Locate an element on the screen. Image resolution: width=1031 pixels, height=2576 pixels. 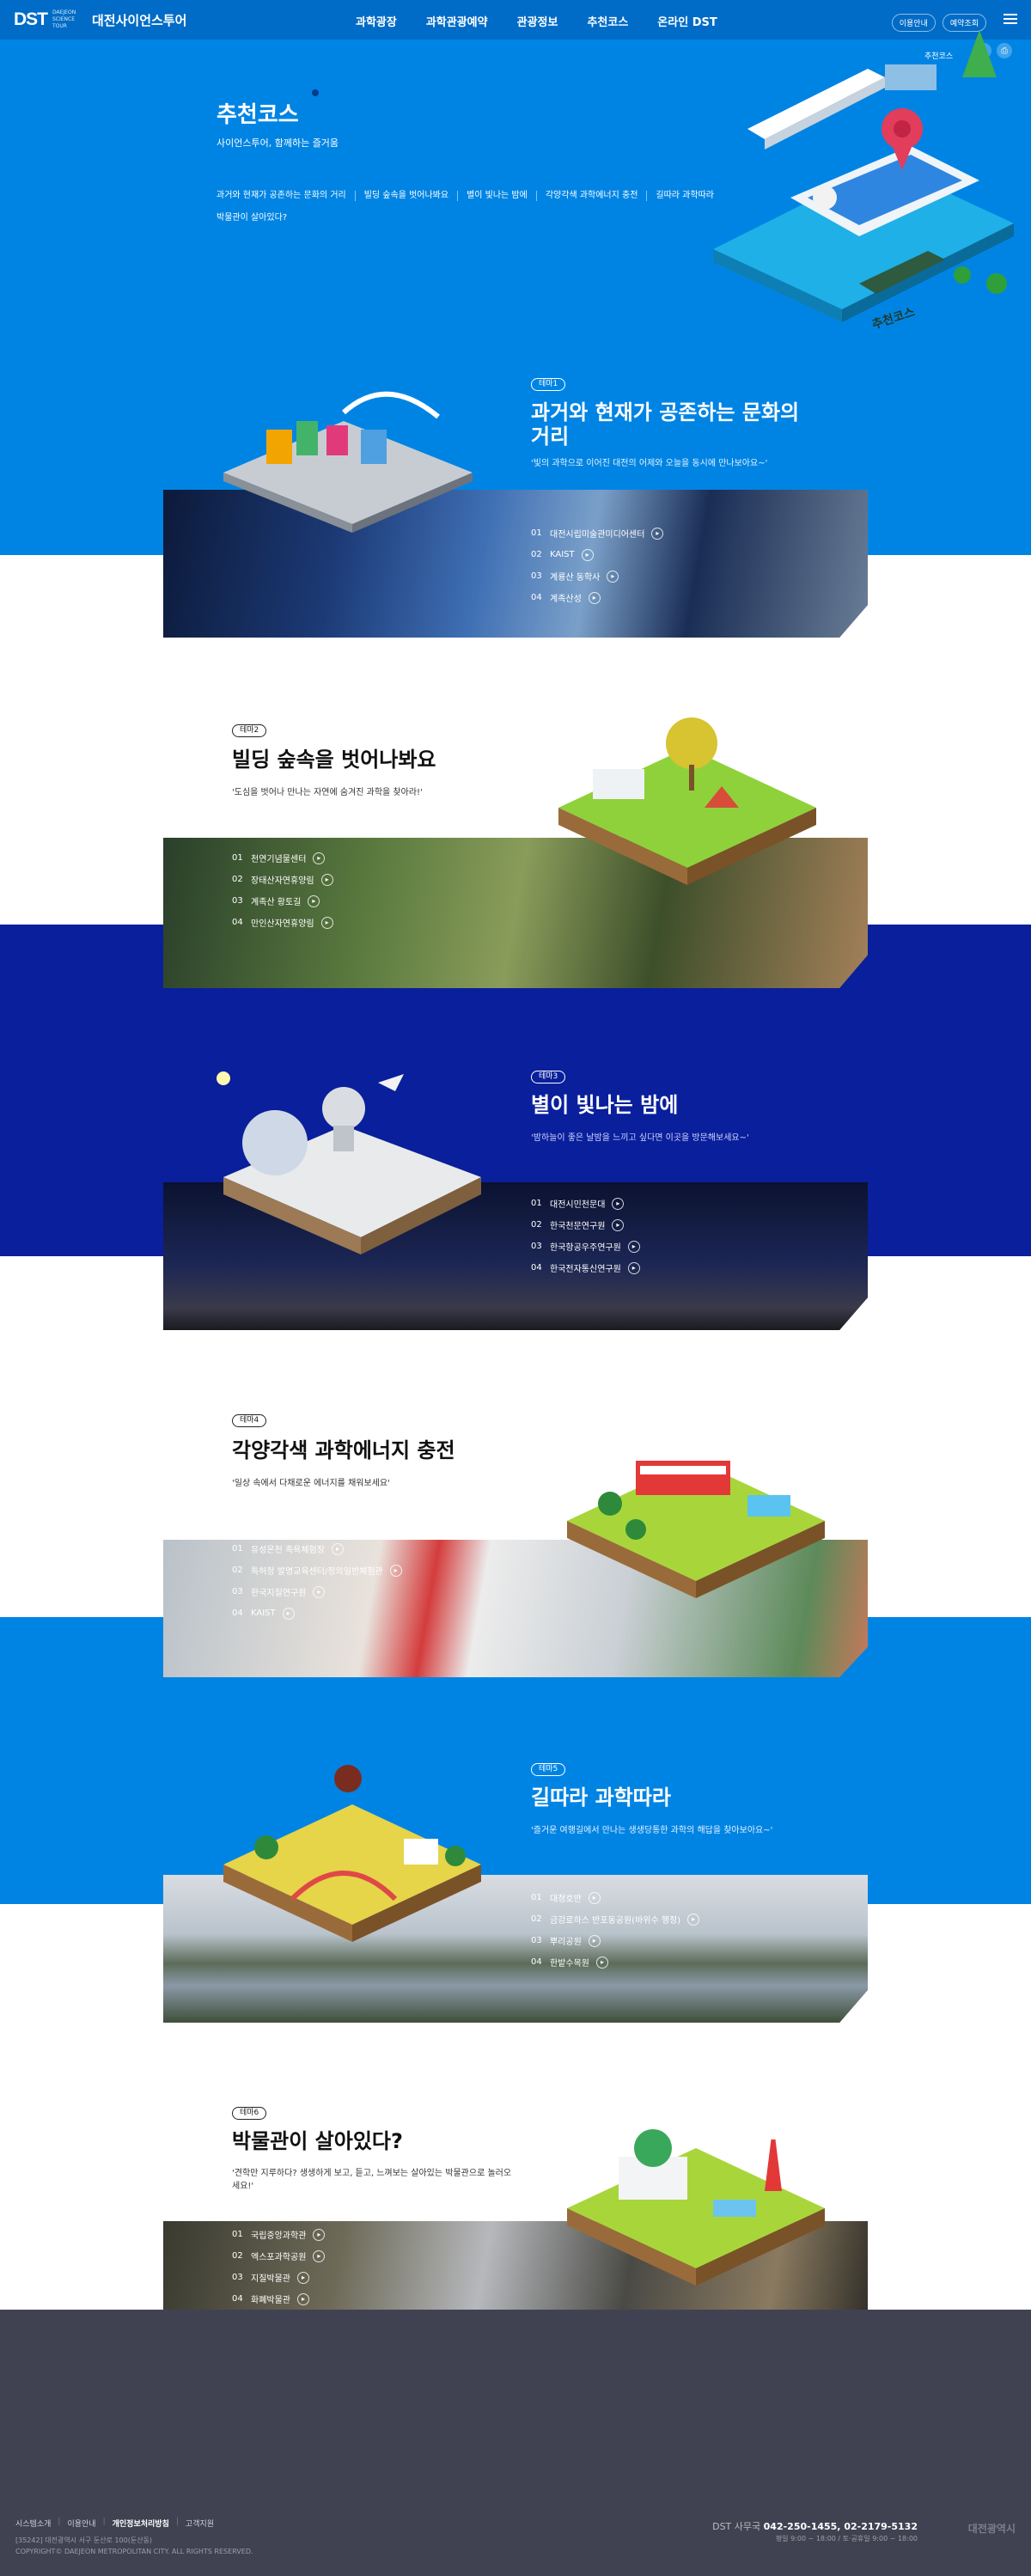
place-name: 특허청 발명교육센터/정의일반체험관 is located at coordinates (317, 1572).